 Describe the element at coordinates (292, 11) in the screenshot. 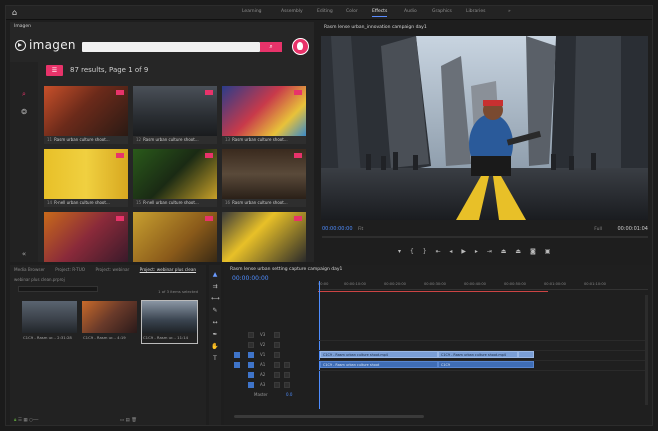

I see `workspace-assembly: Assembly` at that location.